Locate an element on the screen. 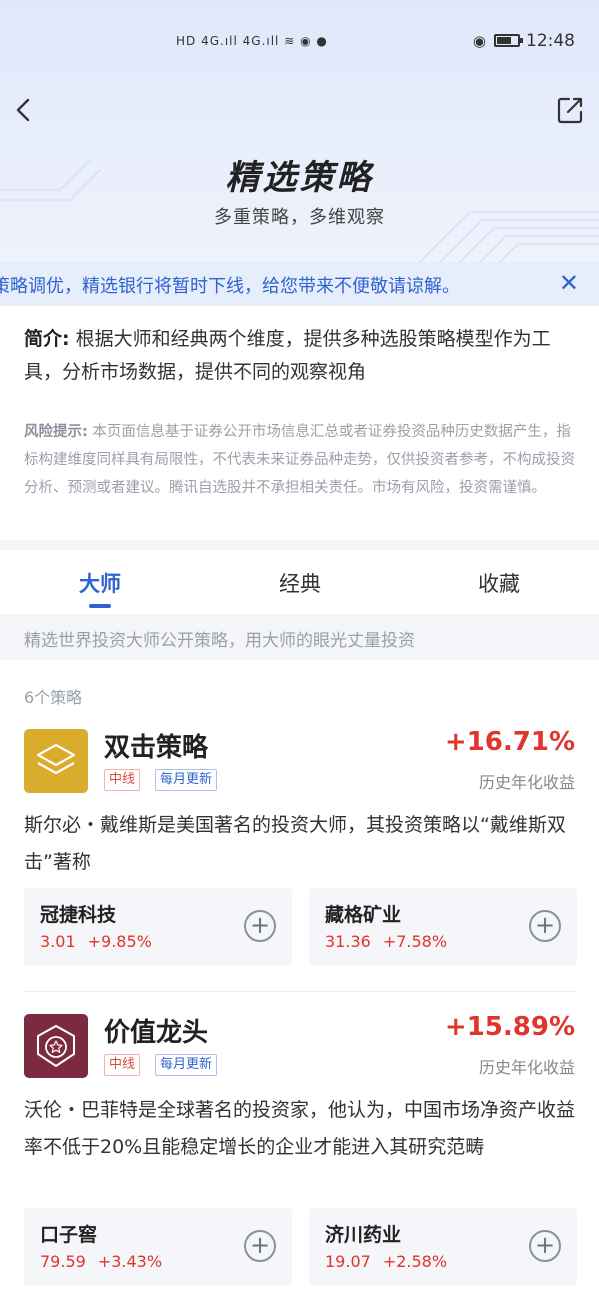 The width and height of the screenshot is (599, 1299). layers-icon is located at coordinates (56, 761).